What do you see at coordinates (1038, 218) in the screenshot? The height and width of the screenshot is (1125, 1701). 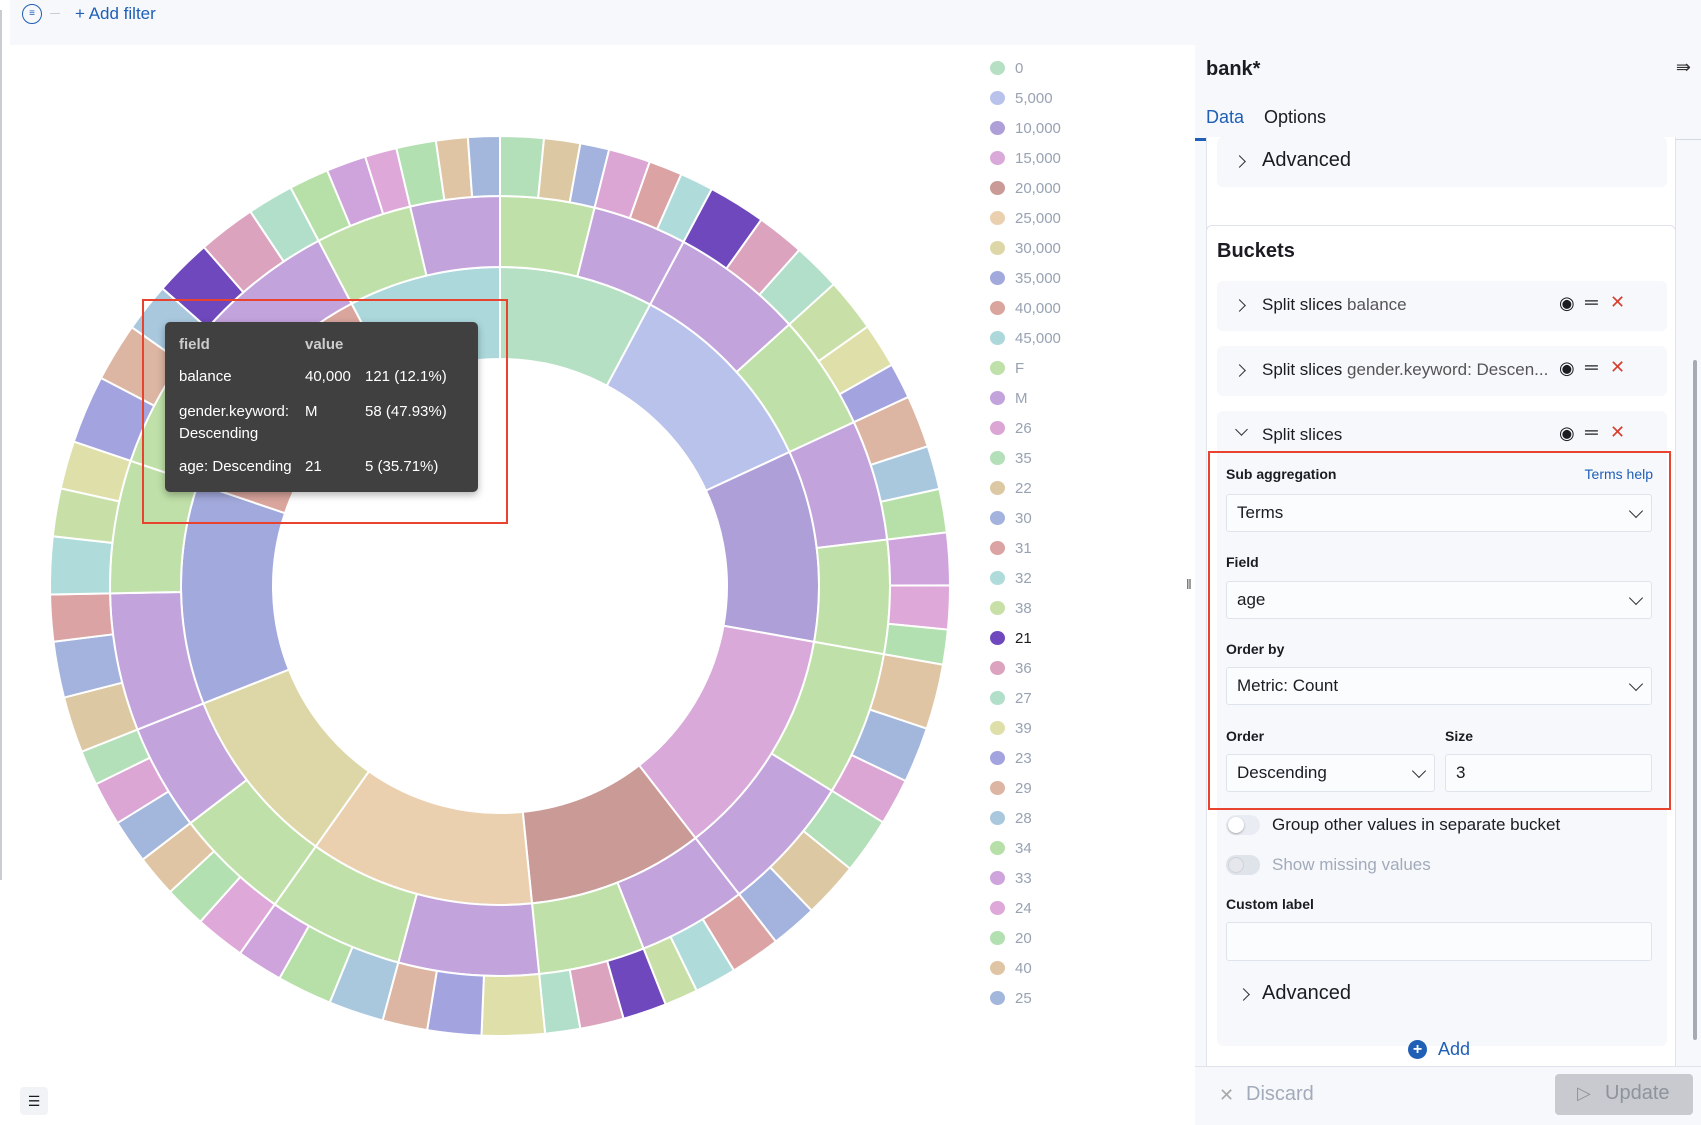 I see `legend-label: 25,000` at bounding box center [1038, 218].